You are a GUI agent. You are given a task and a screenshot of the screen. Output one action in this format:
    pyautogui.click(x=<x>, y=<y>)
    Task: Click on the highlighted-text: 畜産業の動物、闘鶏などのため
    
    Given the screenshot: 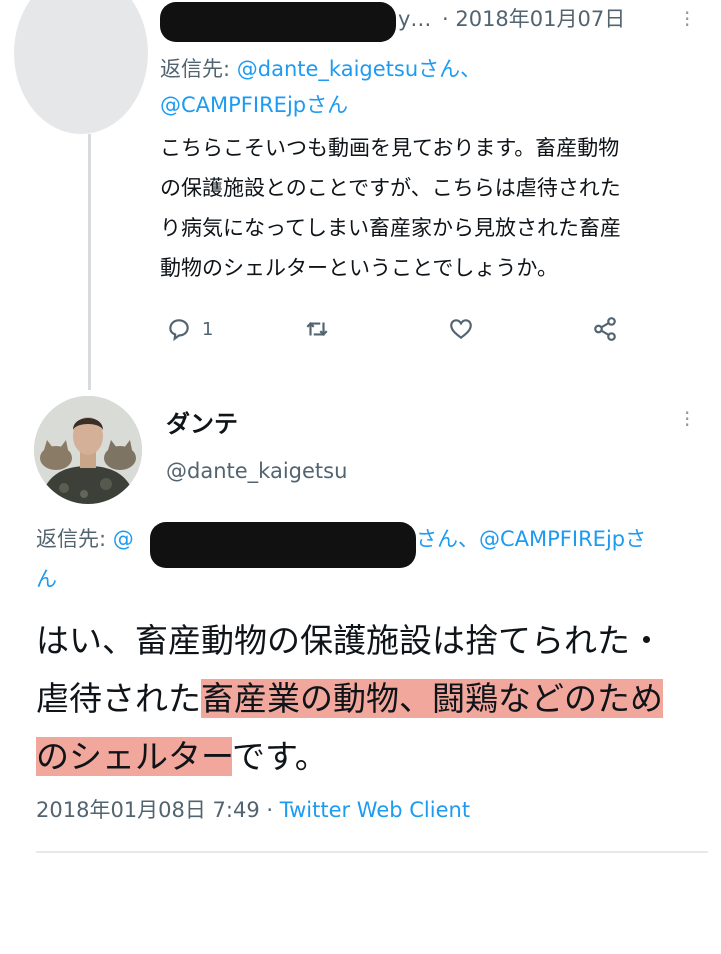 What is the action you would take?
    pyautogui.click(x=432, y=698)
    